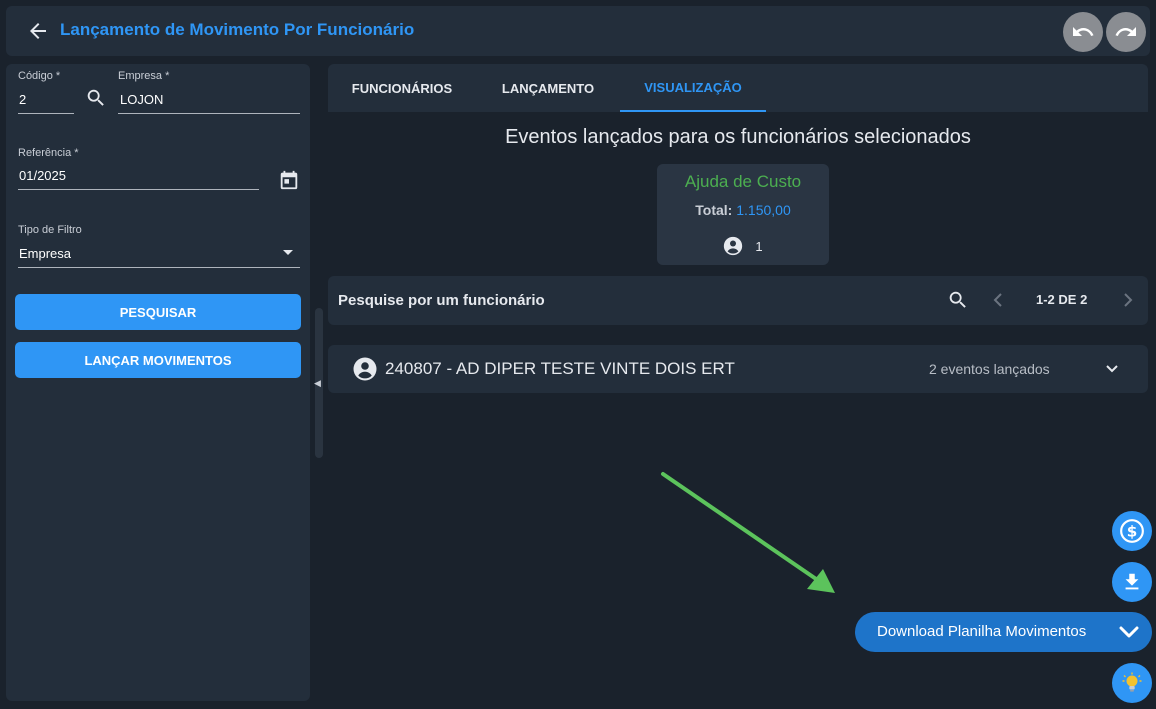  What do you see at coordinates (982, 631) in the screenshot?
I see `download-planilha-label: Download Planilha Movimentos` at bounding box center [982, 631].